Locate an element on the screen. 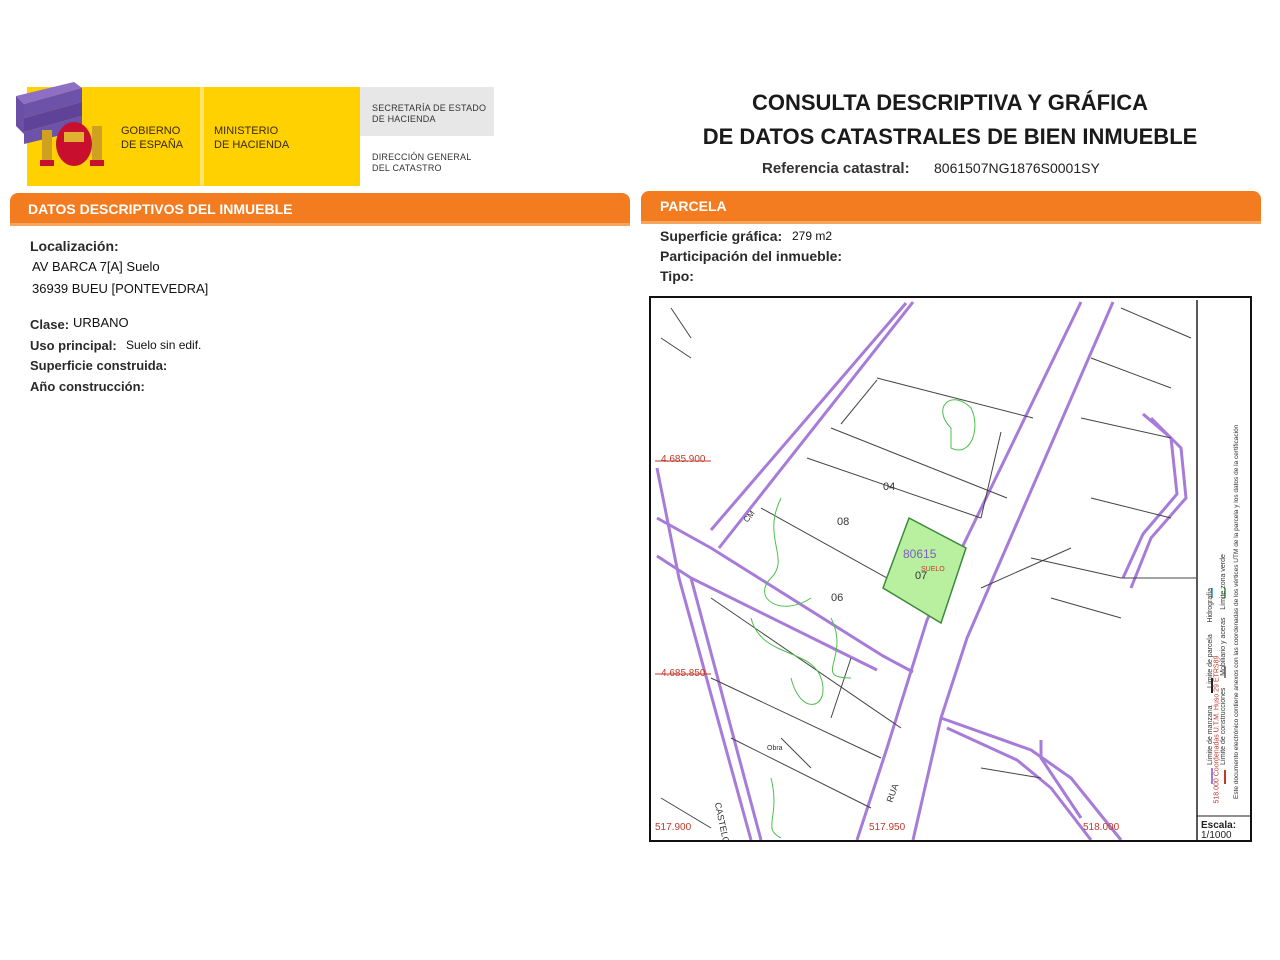  clase-label: Clase: is located at coordinates (50, 324).